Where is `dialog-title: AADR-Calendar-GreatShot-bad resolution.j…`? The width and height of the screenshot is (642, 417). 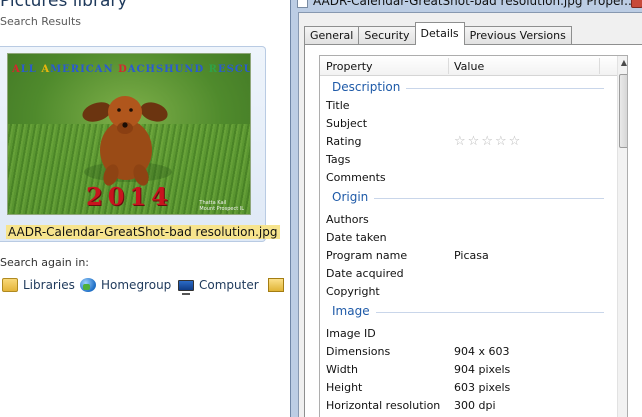 dialog-title: AADR-Calendar-GreatShot-bad resolution.j… is located at coordinates (474, 4).